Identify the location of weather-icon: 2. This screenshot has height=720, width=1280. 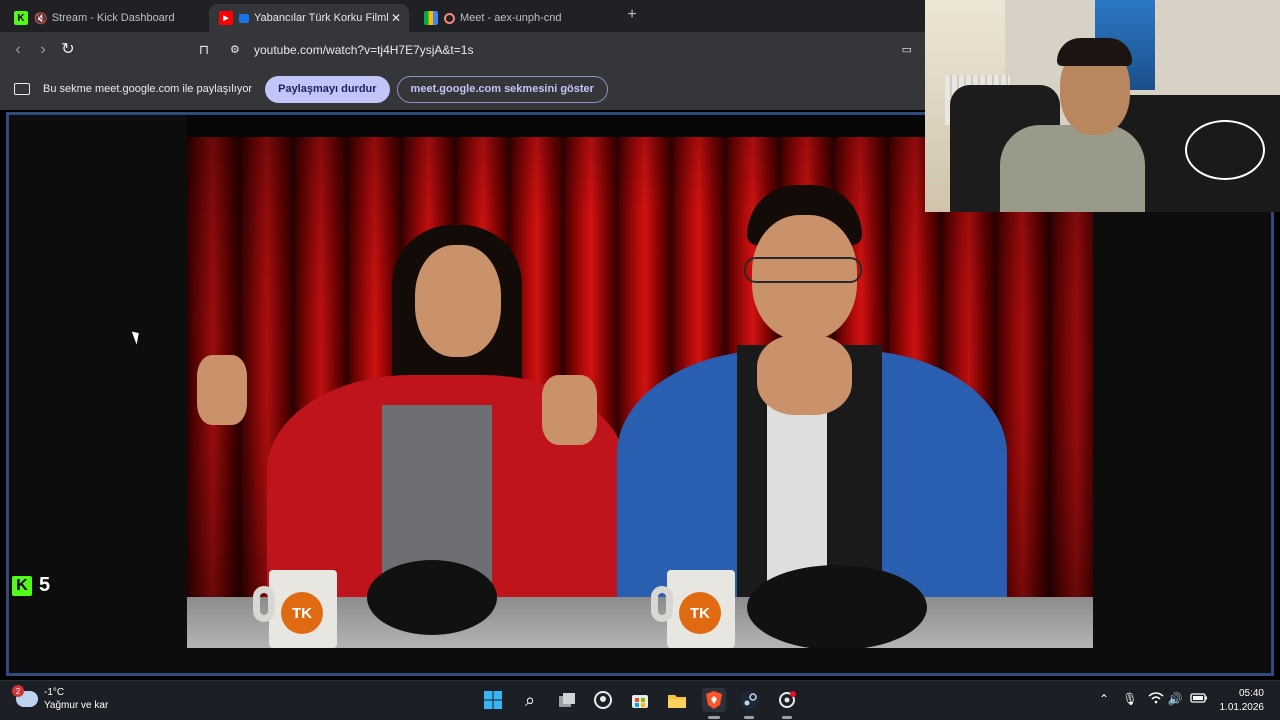
(25, 696).